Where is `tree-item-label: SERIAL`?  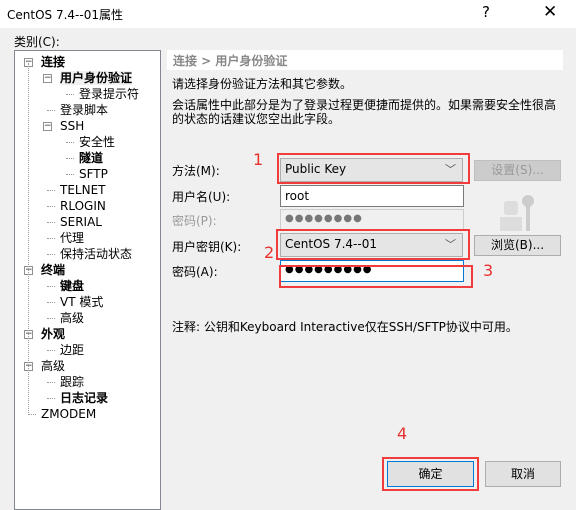 tree-item-label: SERIAL is located at coordinates (81, 222).